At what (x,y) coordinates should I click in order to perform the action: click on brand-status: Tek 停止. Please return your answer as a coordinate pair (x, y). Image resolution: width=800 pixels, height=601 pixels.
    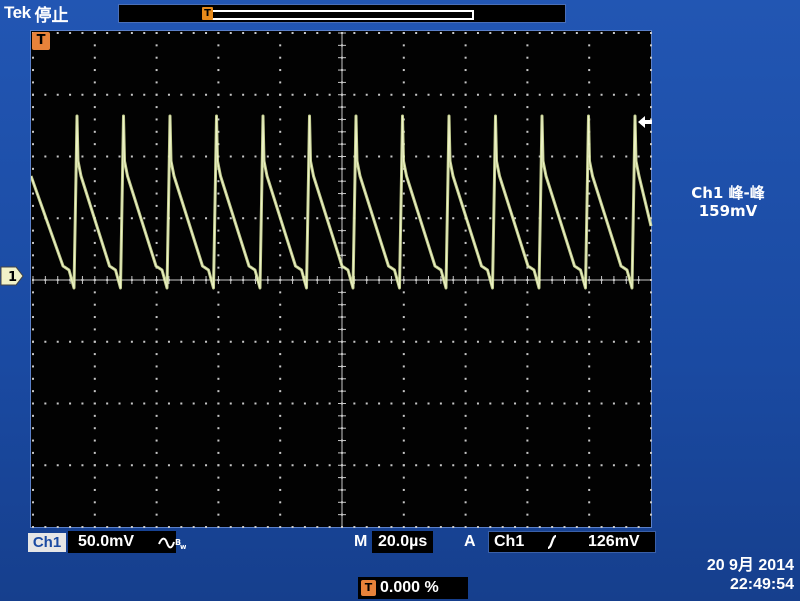
    Looking at the image, I should click on (36, 14).